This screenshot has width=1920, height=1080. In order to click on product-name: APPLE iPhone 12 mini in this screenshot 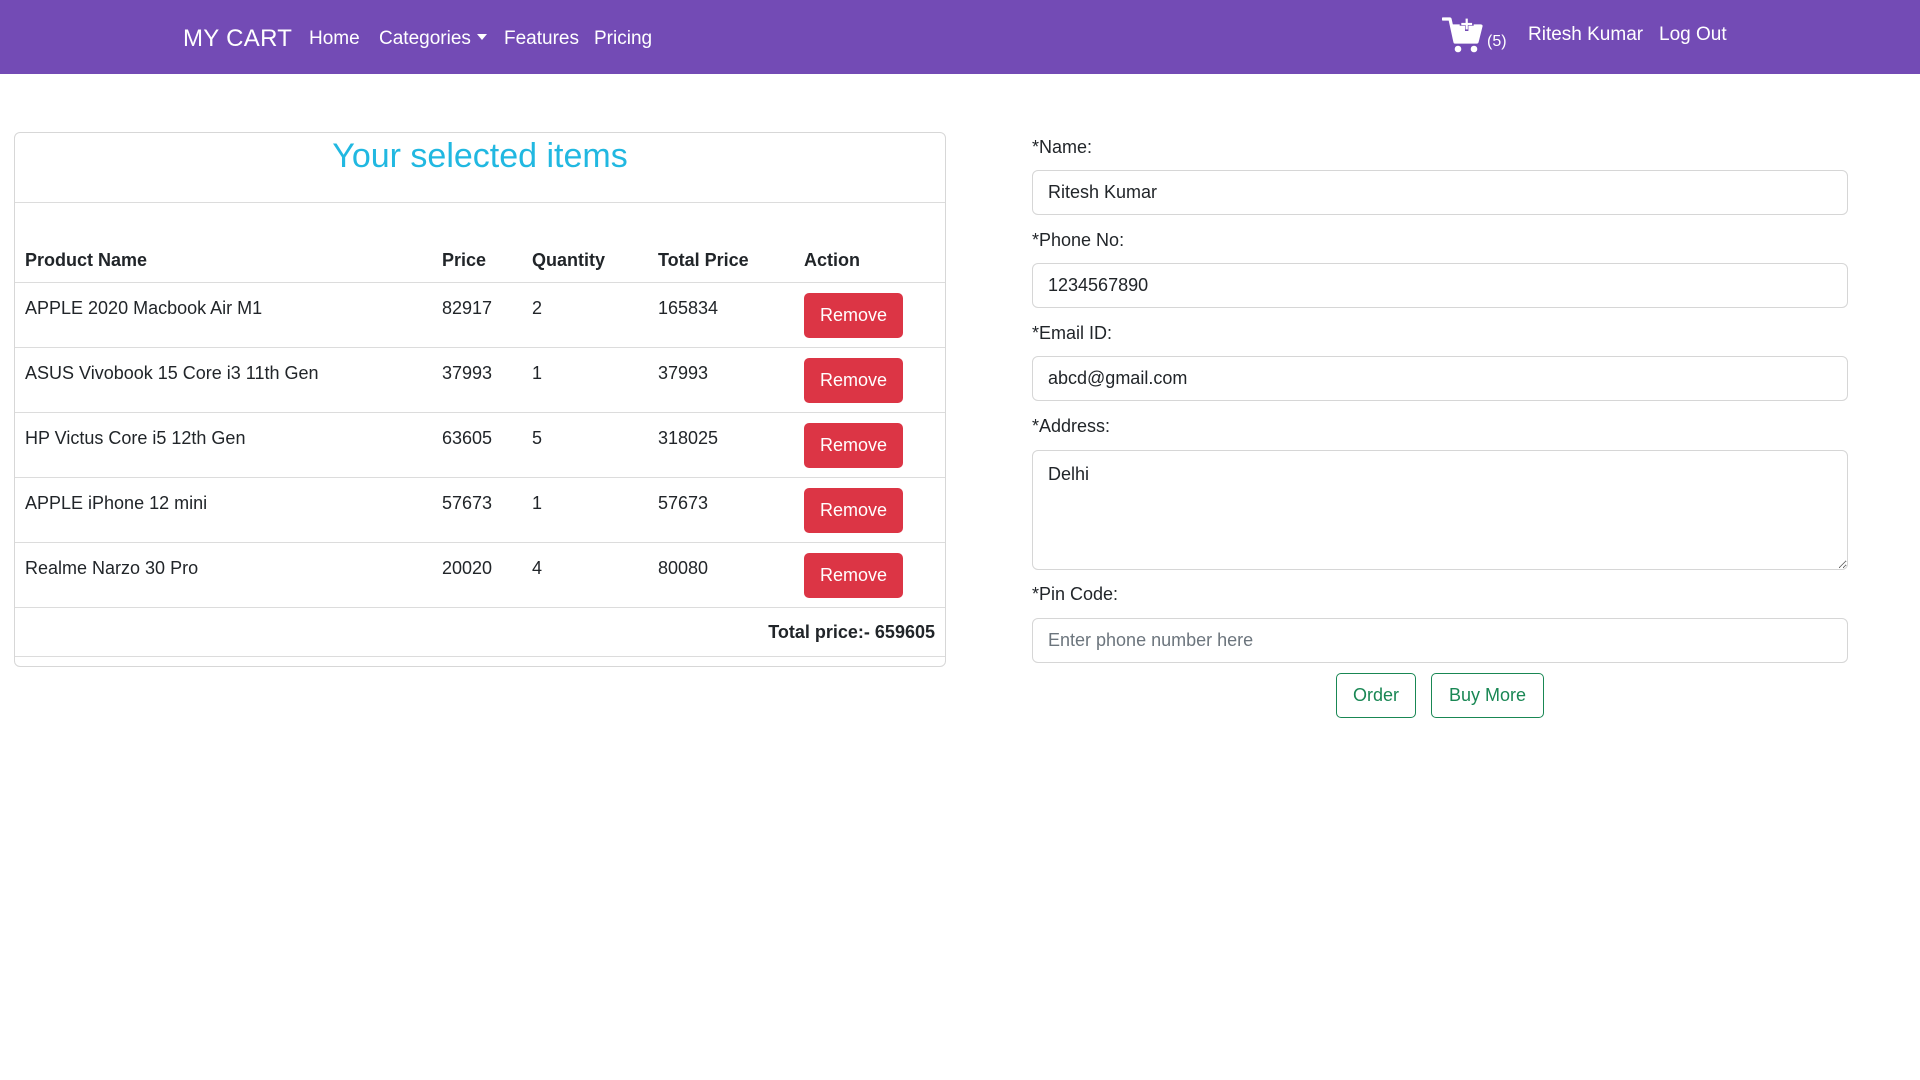, I will do `click(116, 503)`.